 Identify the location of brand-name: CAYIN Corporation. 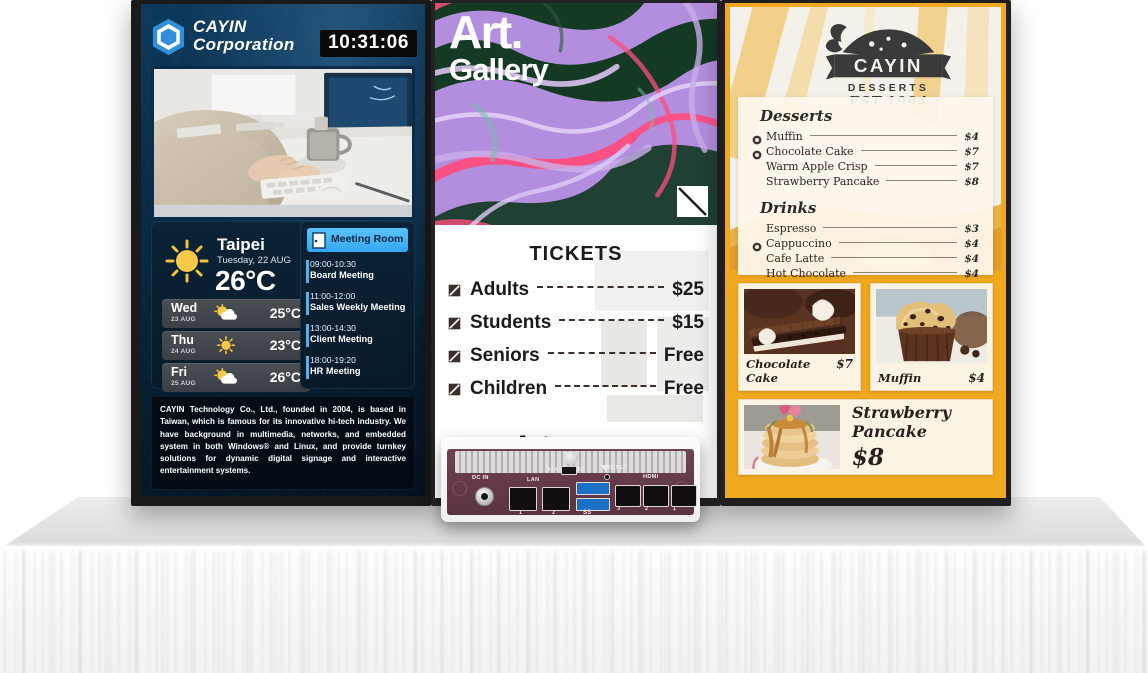
(244, 35).